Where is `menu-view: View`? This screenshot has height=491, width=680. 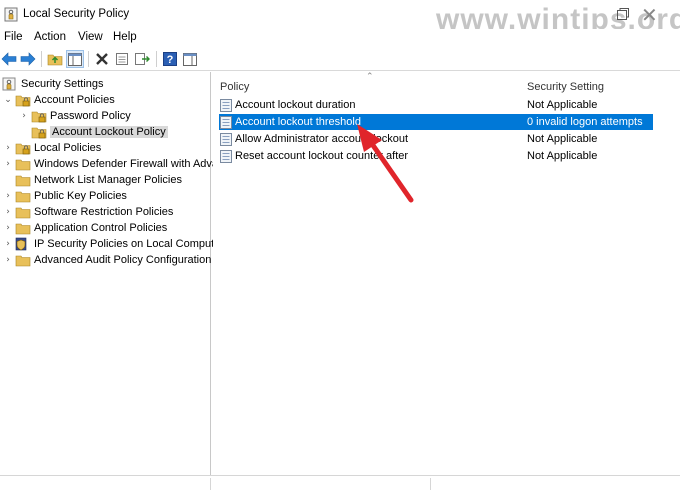
menu-view: View is located at coordinates (90, 37).